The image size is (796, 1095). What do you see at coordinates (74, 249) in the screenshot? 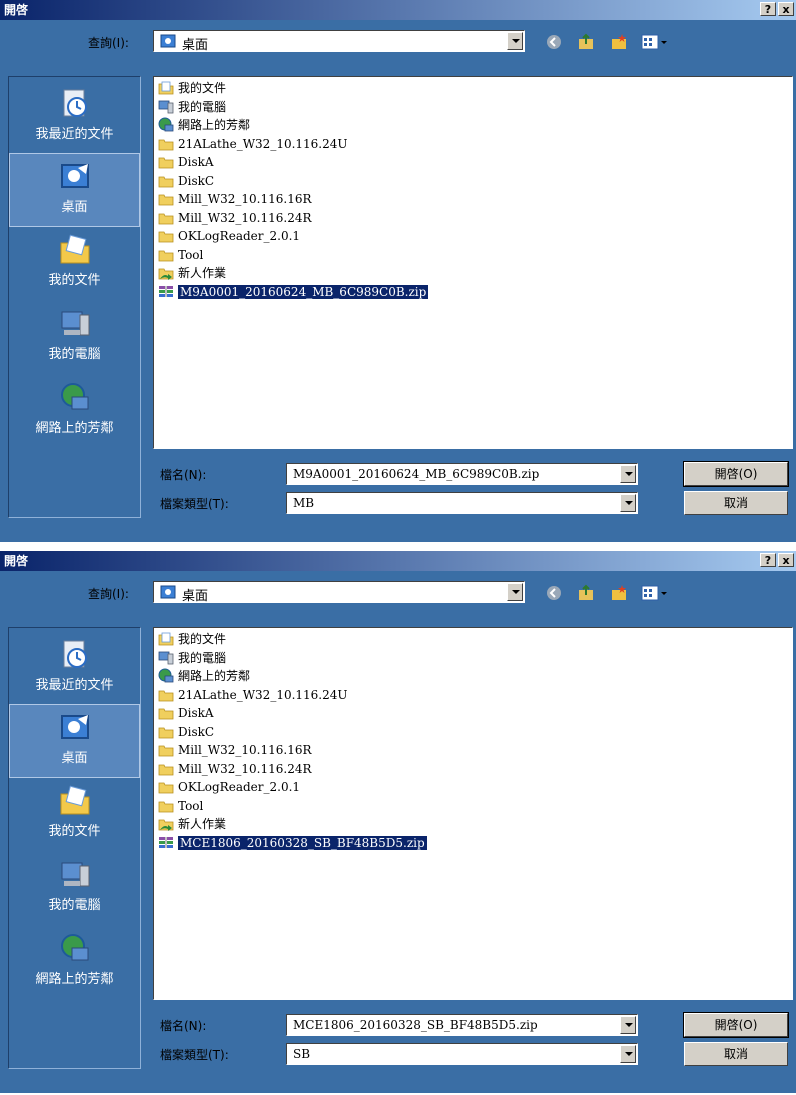
I see `my-documents-icon` at bounding box center [74, 249].